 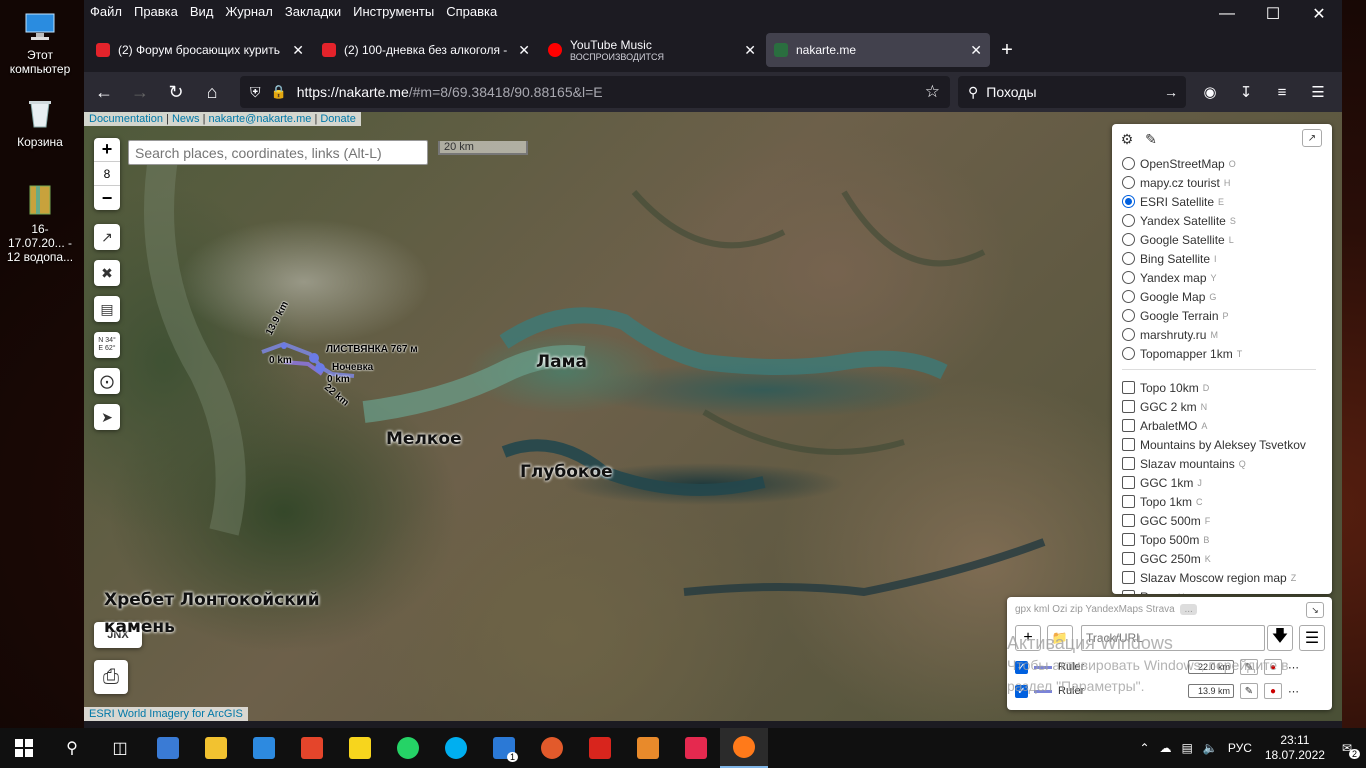 What do you see at coordinates (1319, 14) in the screenshot?
I see `close-window-button: ✕` at bounding box center [1319, 14].